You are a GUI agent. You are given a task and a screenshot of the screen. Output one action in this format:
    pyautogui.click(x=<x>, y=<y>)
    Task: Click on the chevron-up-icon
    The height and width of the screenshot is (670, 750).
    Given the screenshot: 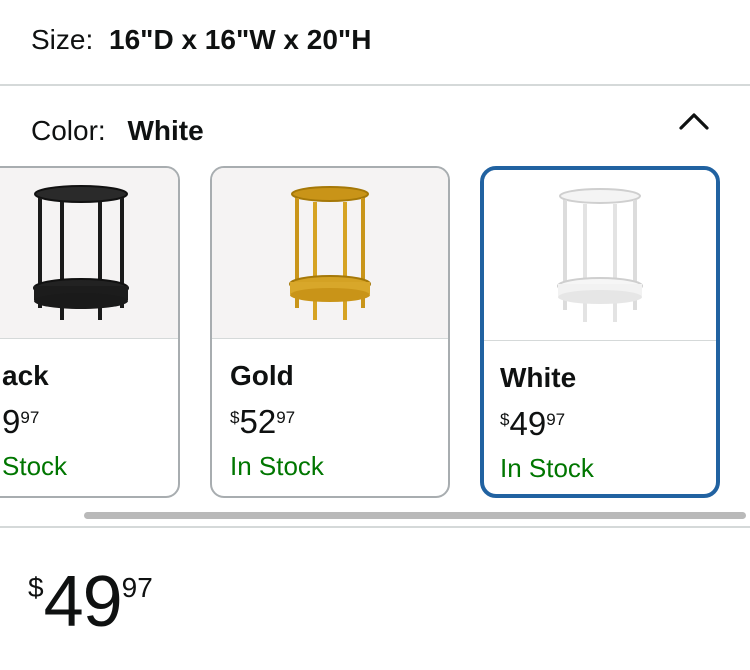 What is the action you would take?
    pyautogui.click(x=694, y=121)
    